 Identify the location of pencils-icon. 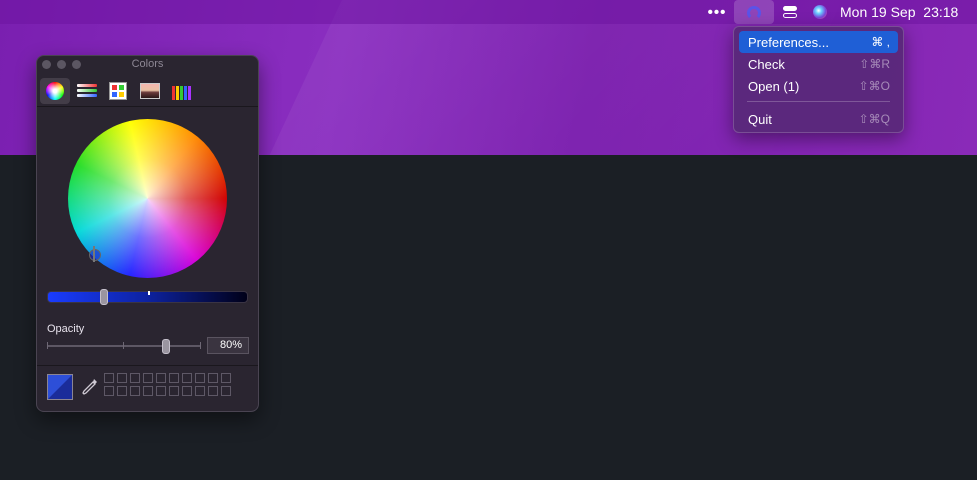
(182, 91).